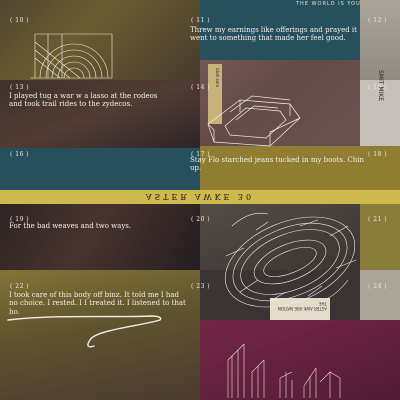 This screenshot has width=400, height=400. What do you see at coordinates (302, 306) in the screenshot?
I see `poster-text: ASTER AWK ARE NATION THE` at bounding box center [302, 306].